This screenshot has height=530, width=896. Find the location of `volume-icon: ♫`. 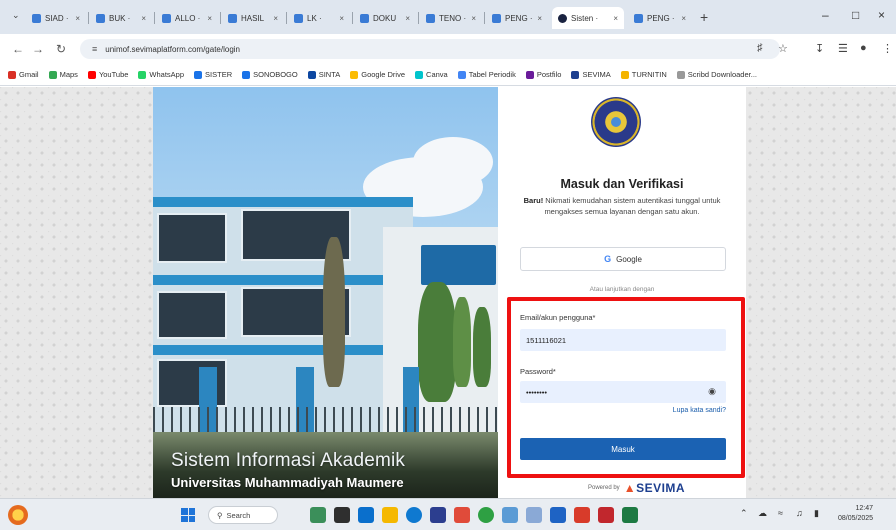

volume-icon: ♫ is located at coordinates (799, 513).